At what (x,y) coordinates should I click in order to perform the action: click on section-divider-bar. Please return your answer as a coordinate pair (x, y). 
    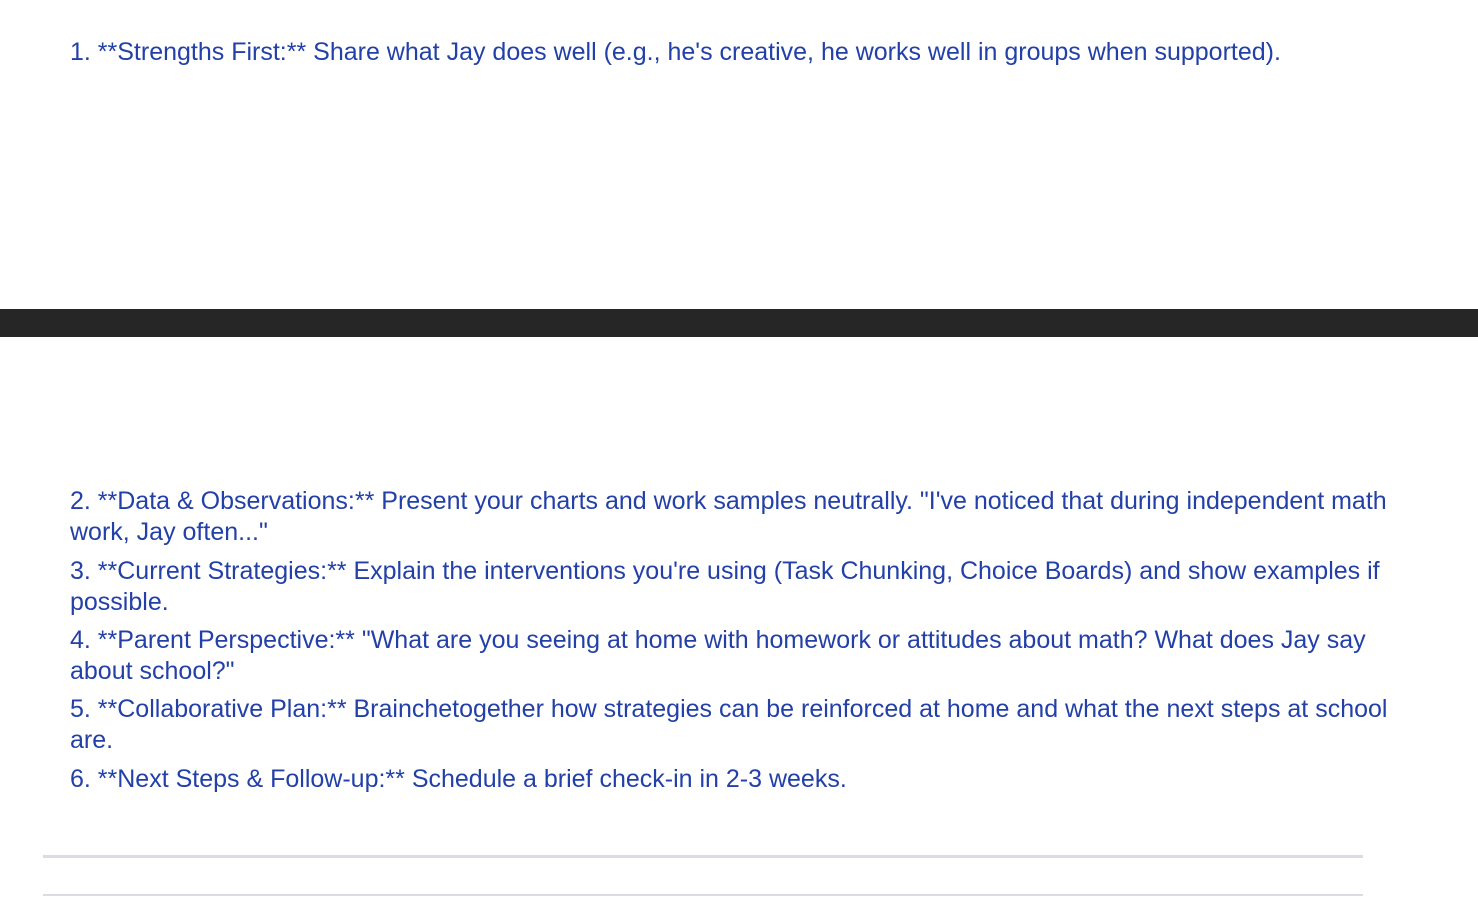
    Looking at the image, I should click on (739, 323).